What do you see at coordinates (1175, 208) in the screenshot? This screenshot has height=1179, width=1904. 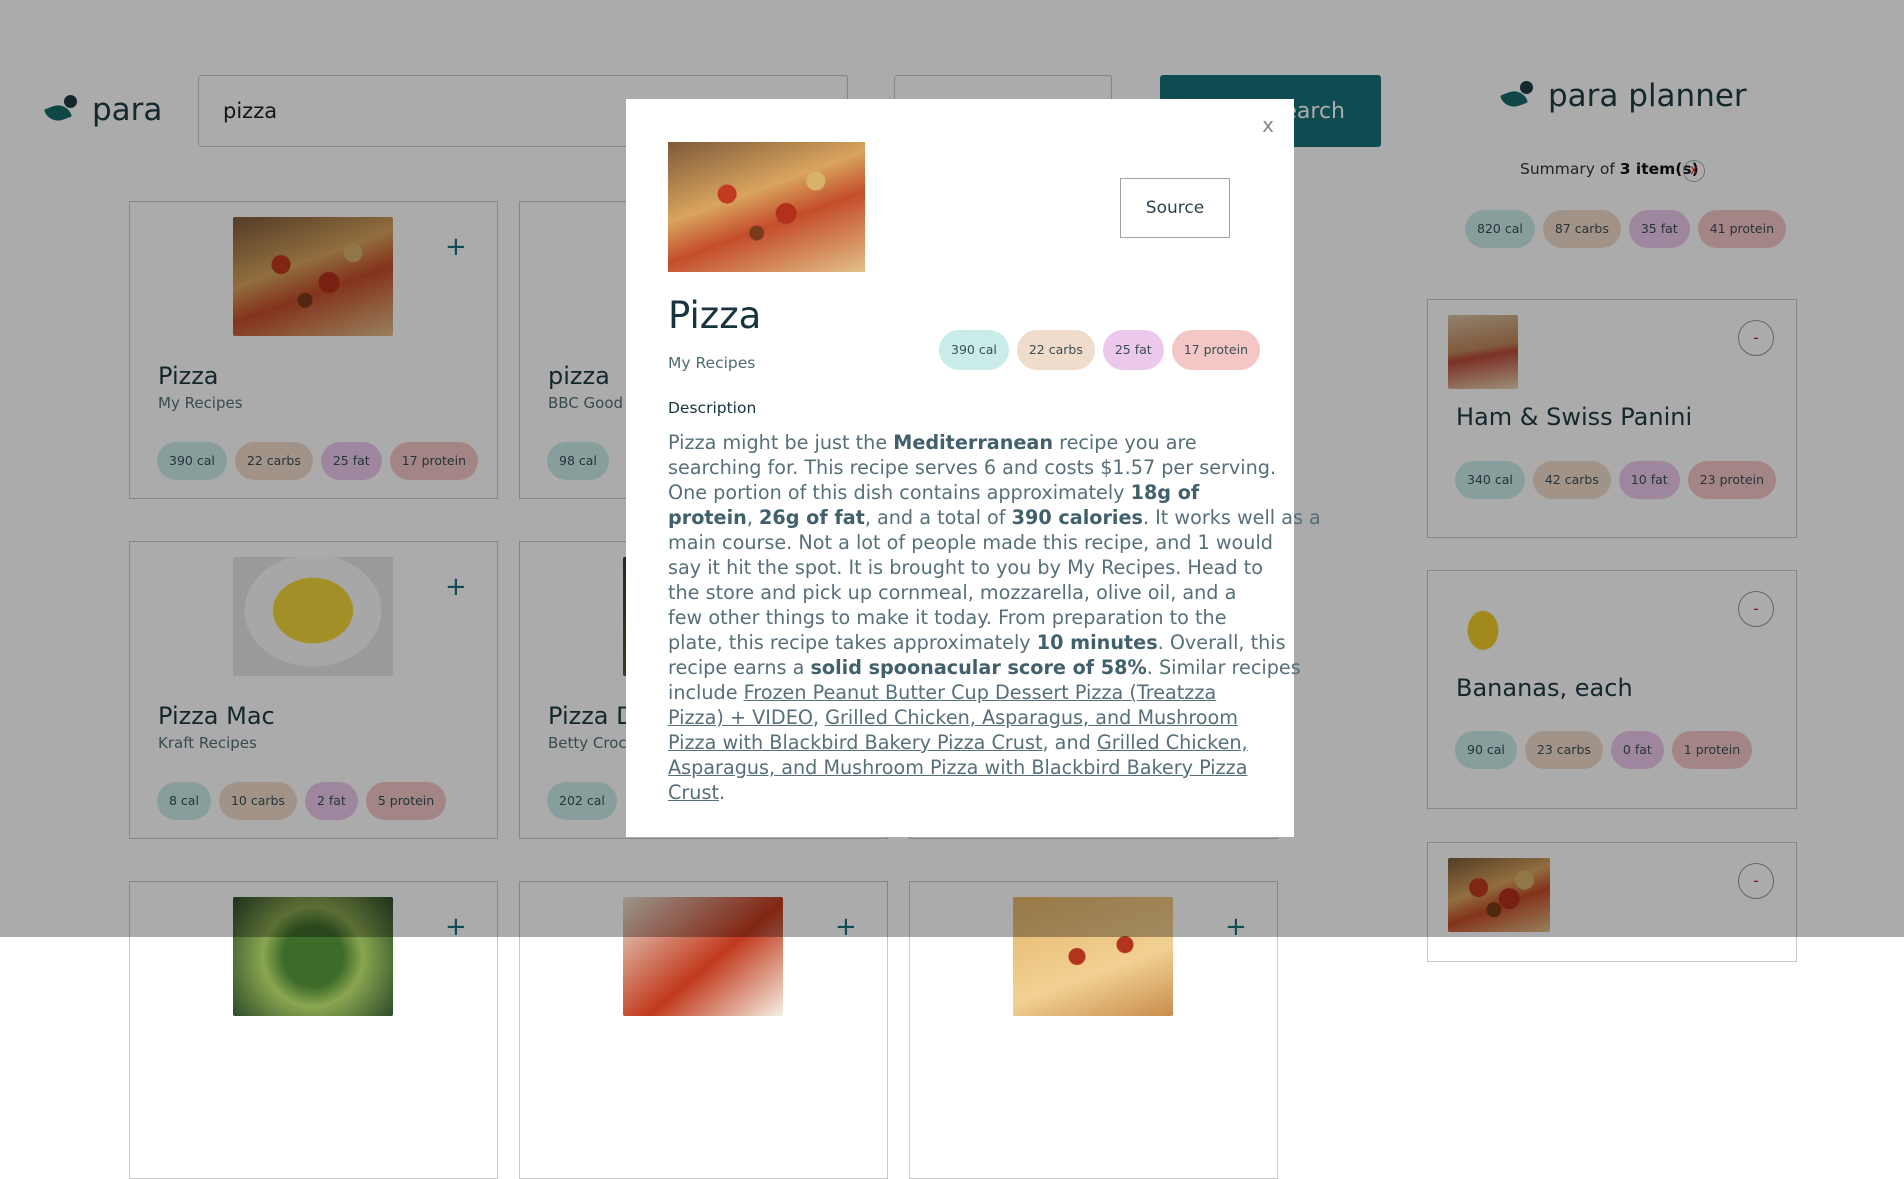 I see `source-button: Source` at bounding box center [1175, 208].